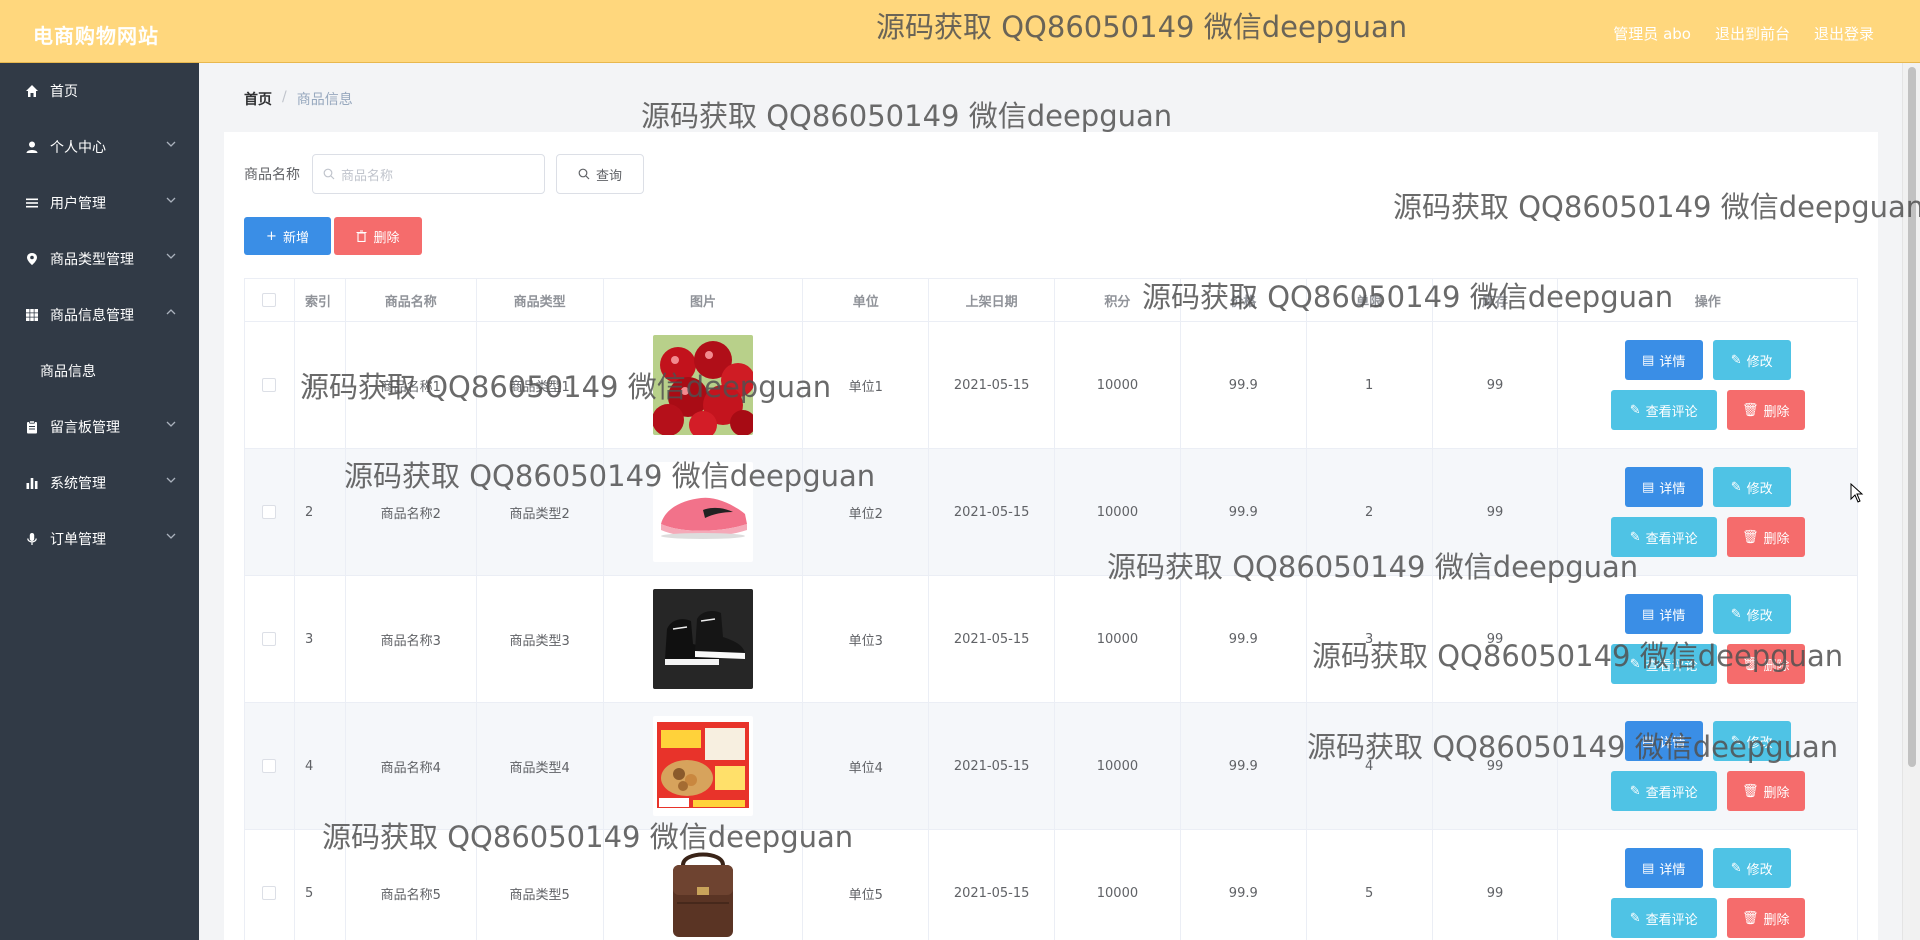 Image resolution: width=1920 pixels, height=940 pixels. What do you see at coordinates (320, 639) in the screenshot?
I see `cell-index: 3` at bounding box center [320, 639].